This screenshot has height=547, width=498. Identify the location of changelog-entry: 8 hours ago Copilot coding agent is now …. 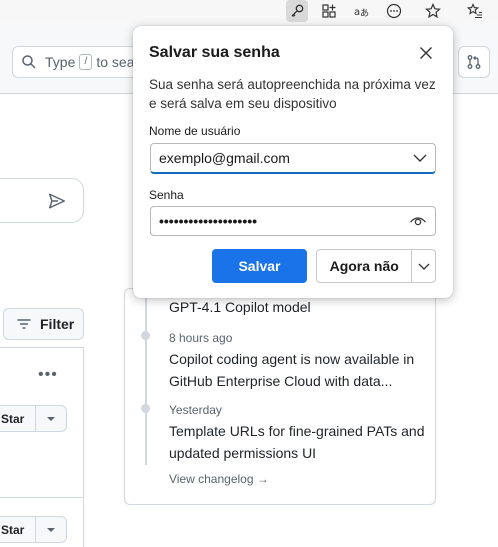
(300, 361).